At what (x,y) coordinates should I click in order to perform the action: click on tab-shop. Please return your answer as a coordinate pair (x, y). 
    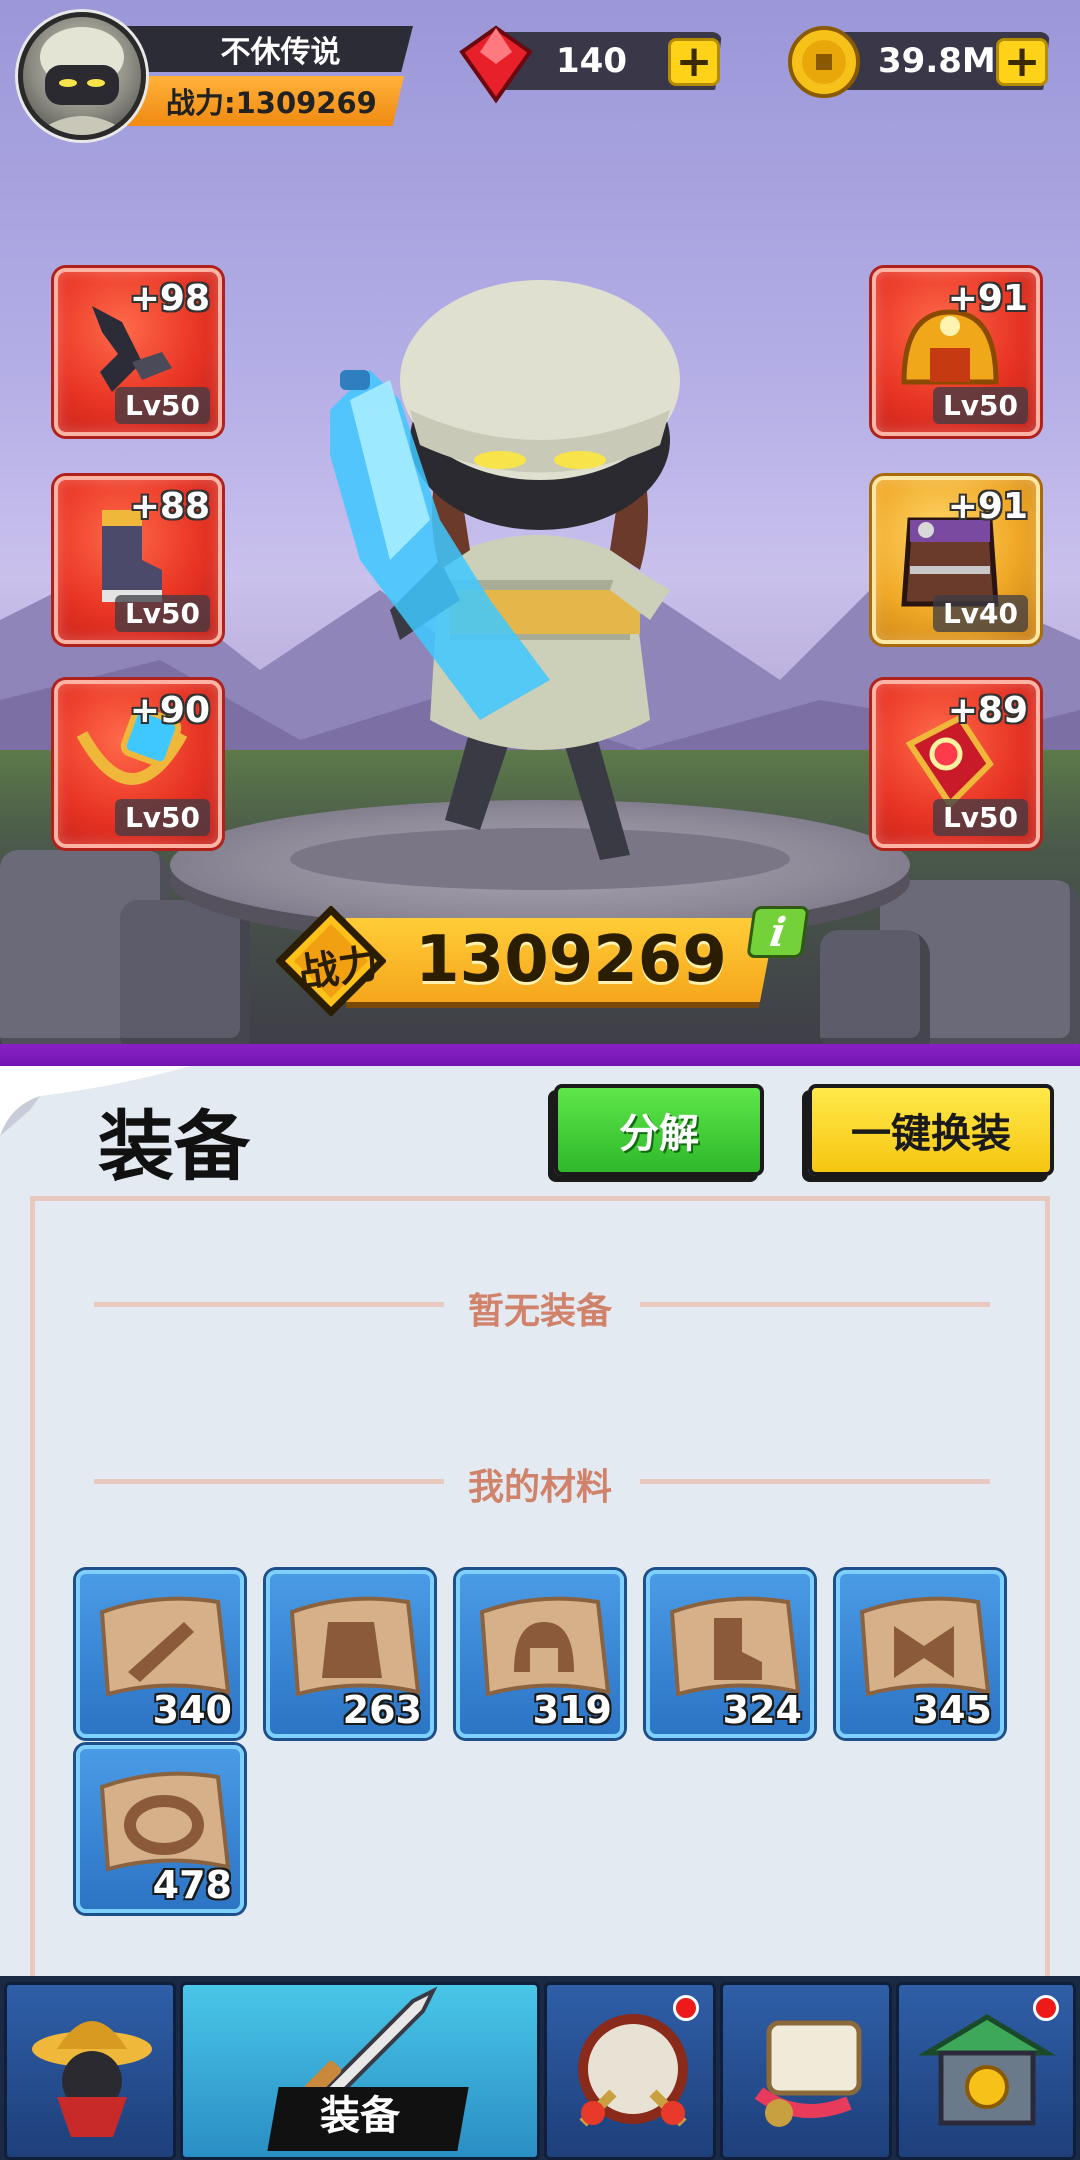
    Looking at the image, I should click on (986, 2071).